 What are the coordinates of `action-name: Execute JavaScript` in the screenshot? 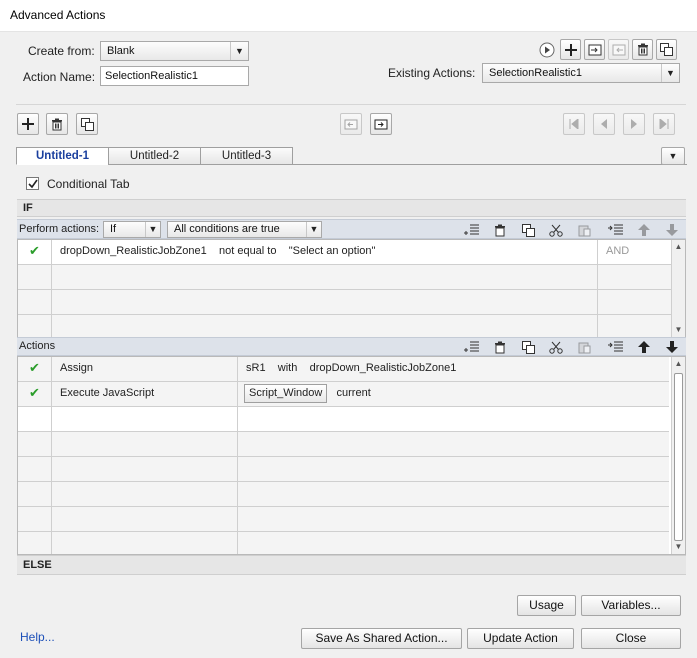 It's located at (145, 394).